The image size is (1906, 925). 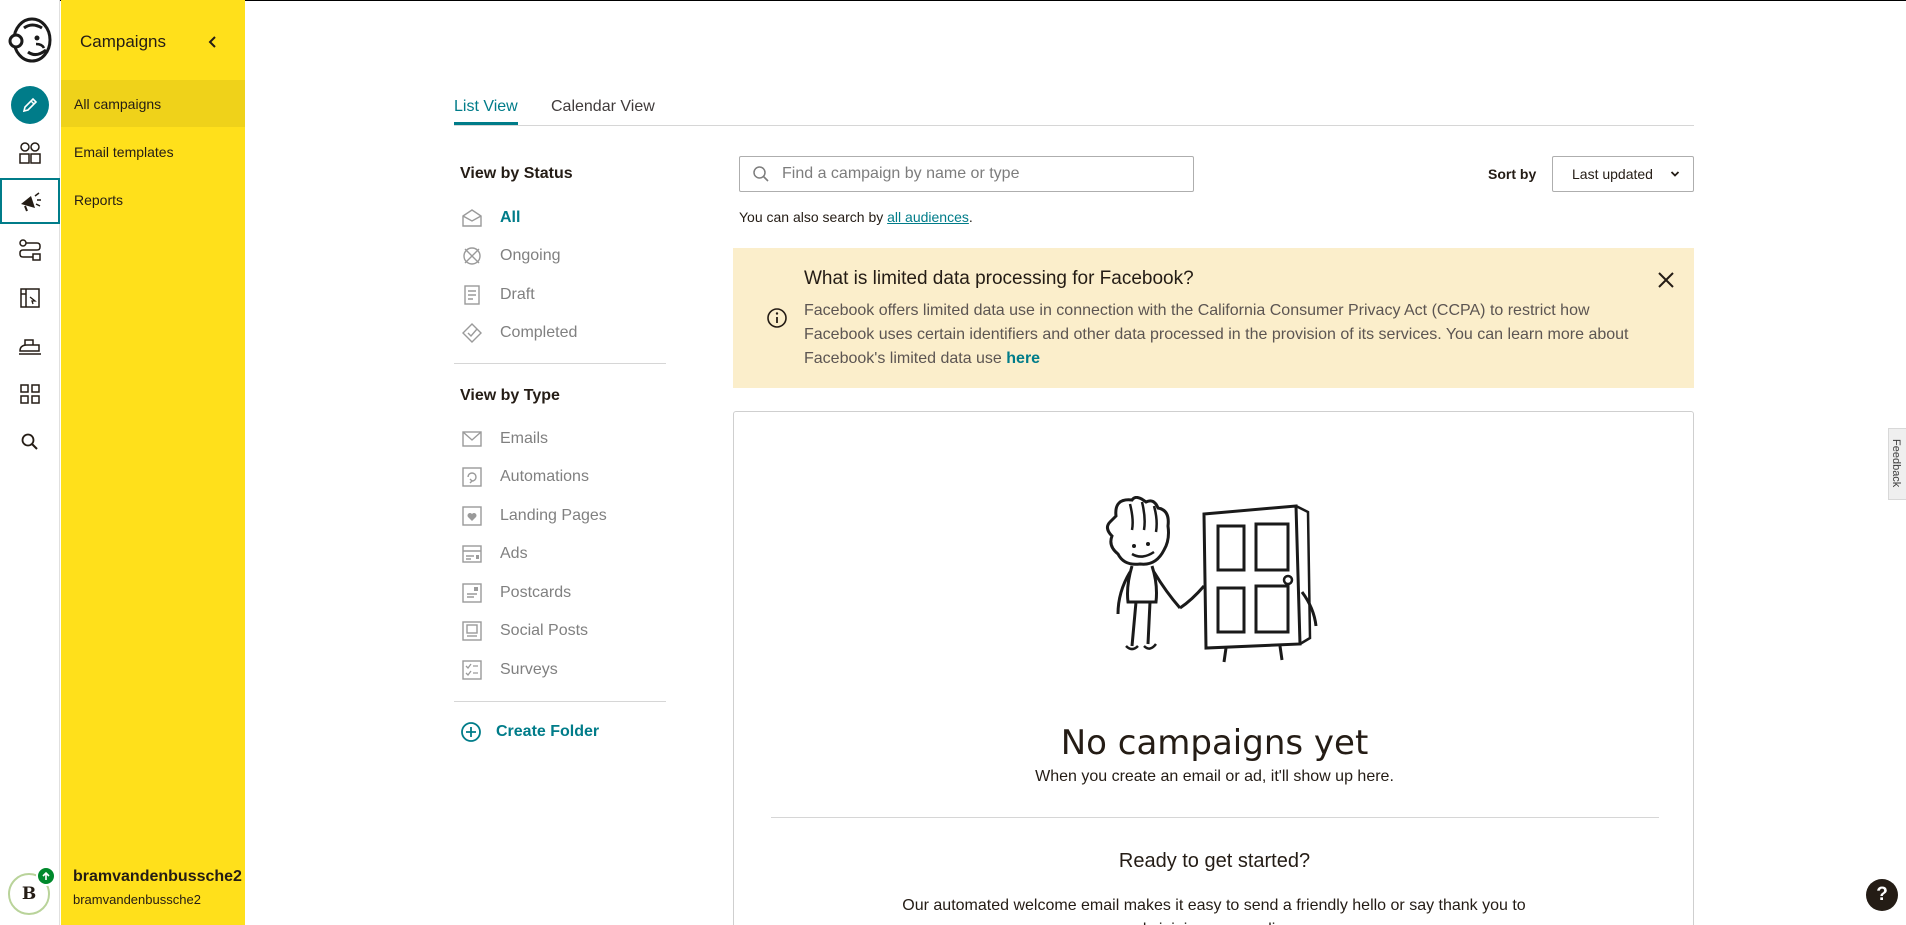 What do you see at coordinates (472, 516) in the screenshot?
I see `landing-page-icon` at bounding box center [472, 516].